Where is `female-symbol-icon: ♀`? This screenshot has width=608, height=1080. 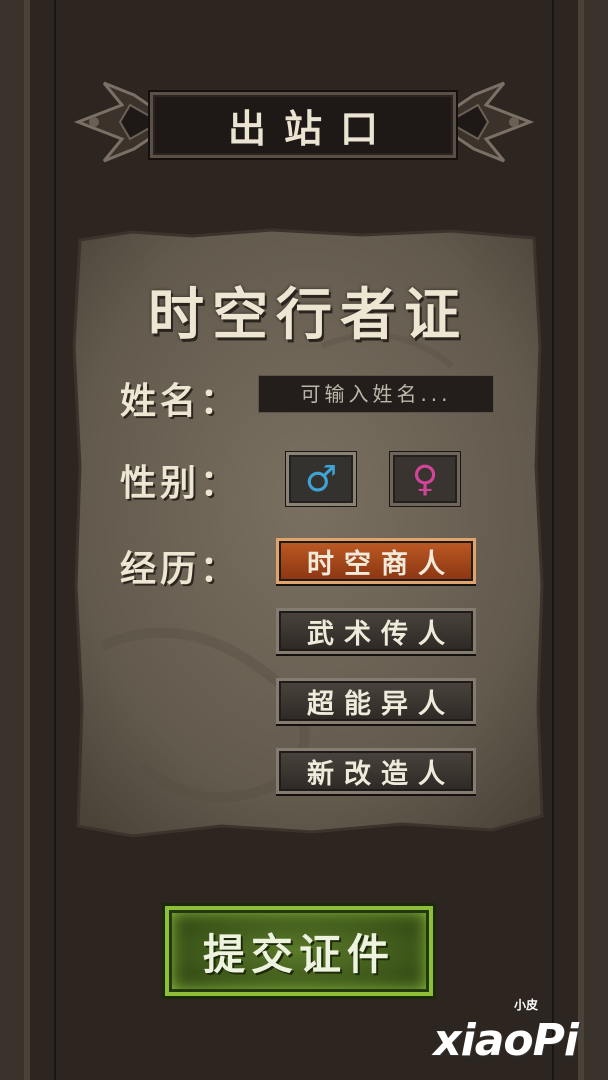 female-symbol-icon: ♀ is located at coordinates (425, 479).